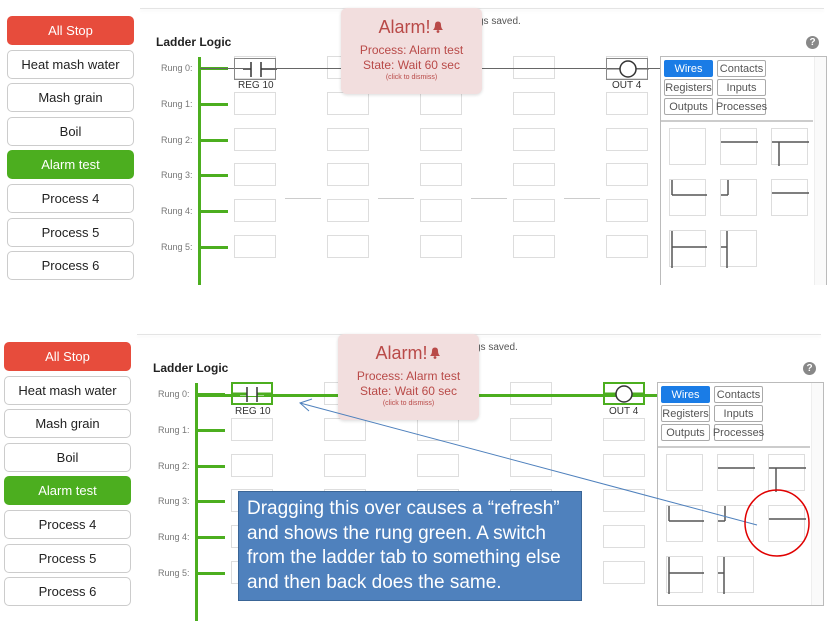 The image size is (832, 621). Describe the element at coordinates (777, 523) in the screenshot. I see `highlight-circle` at that location.